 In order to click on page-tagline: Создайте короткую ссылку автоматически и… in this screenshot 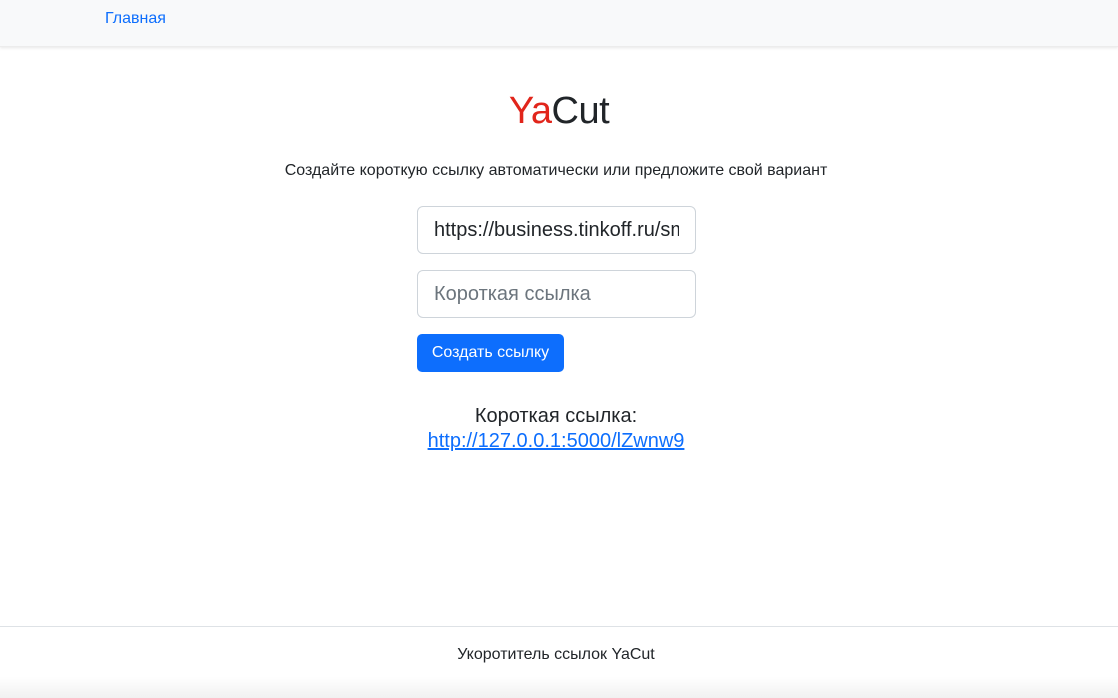, I will do `click(556, 170)`.